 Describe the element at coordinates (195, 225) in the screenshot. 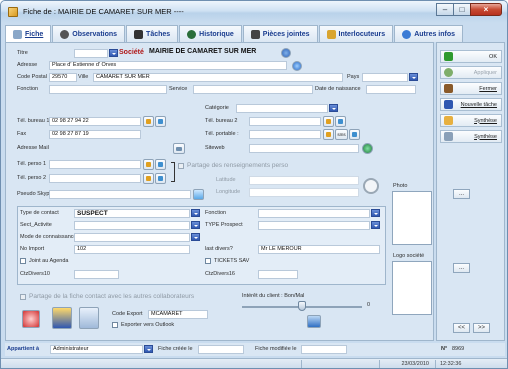

I see `sect-activite-dropdown-button` at that location.